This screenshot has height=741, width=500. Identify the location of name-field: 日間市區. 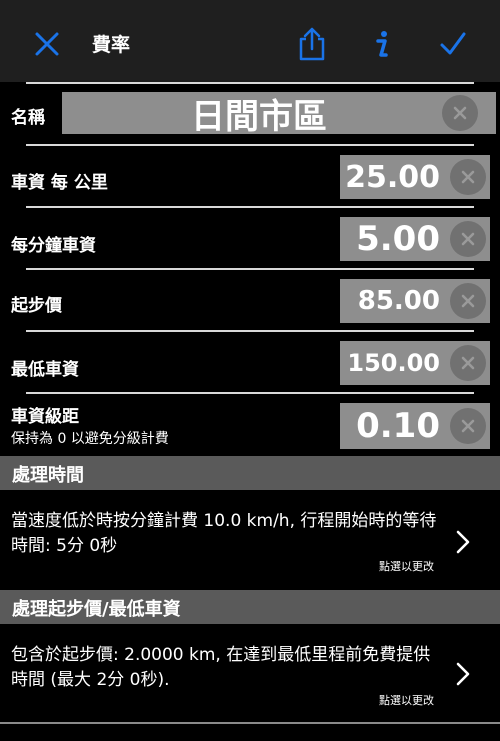
(279, 114).